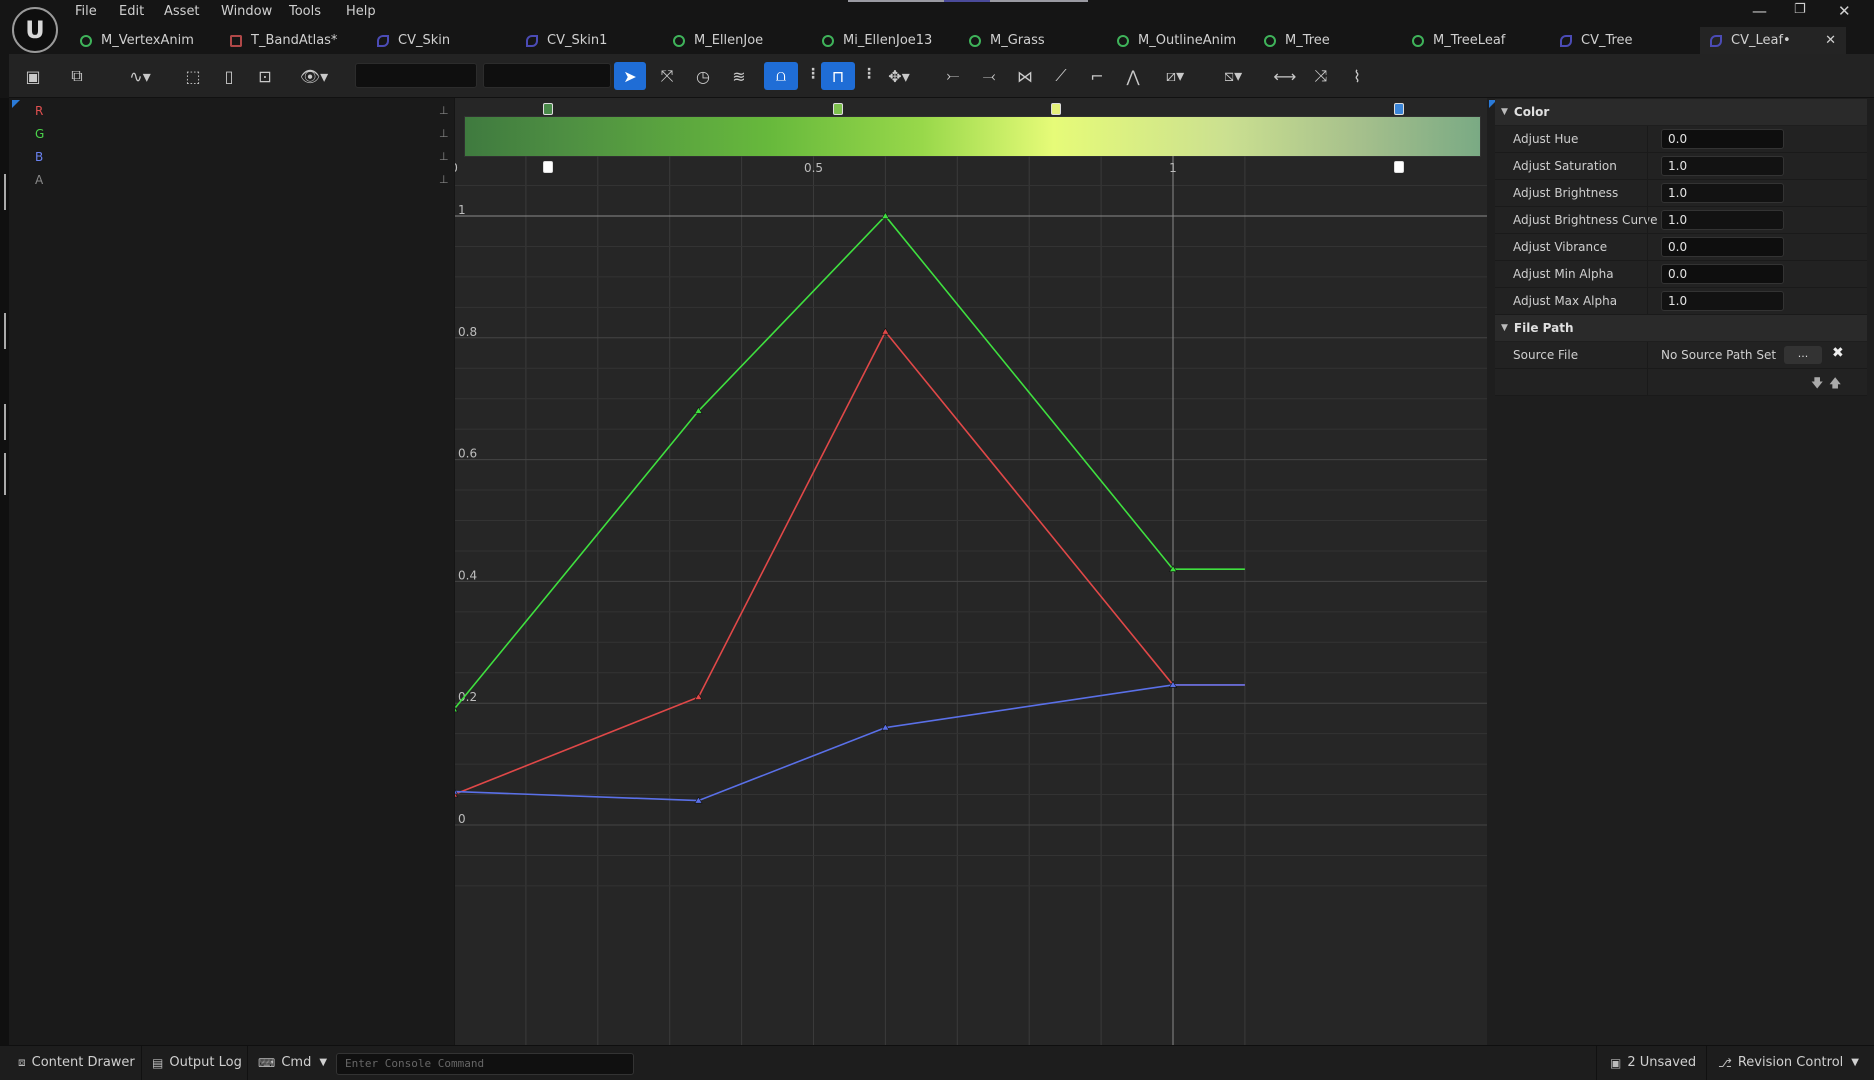 Image resolution: width=1874 pixels, height=1080 pixels. Describe the element at coordinates (265, 76) in the screenshot. I see `frame-vertical-icon: ⊡` at that location.